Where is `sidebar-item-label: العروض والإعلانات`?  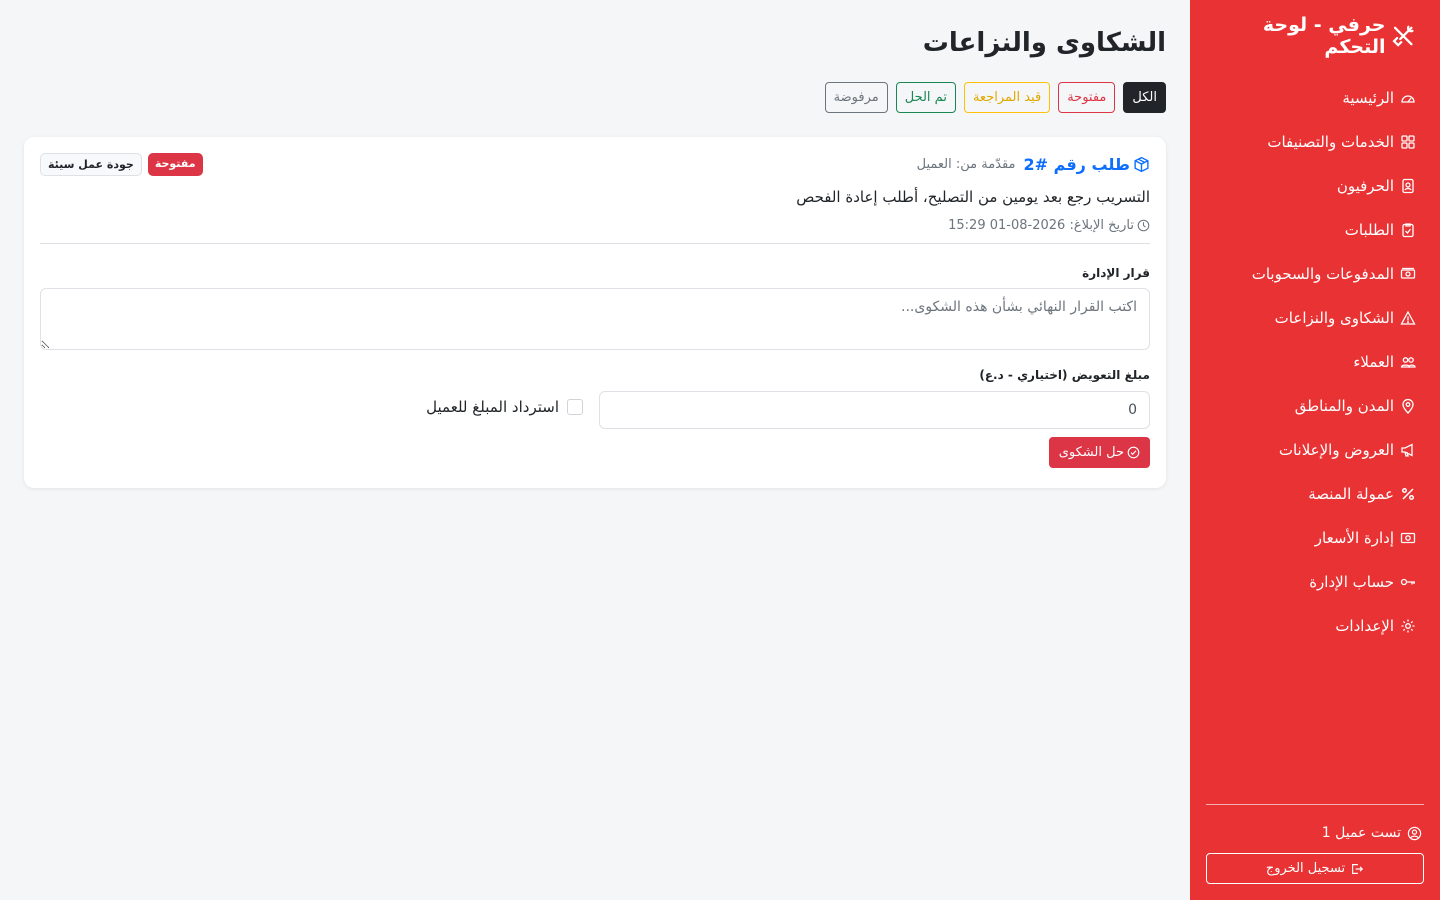
sidebar-item-label: العروض والإعلانات is located at coordinates (1336, 450).